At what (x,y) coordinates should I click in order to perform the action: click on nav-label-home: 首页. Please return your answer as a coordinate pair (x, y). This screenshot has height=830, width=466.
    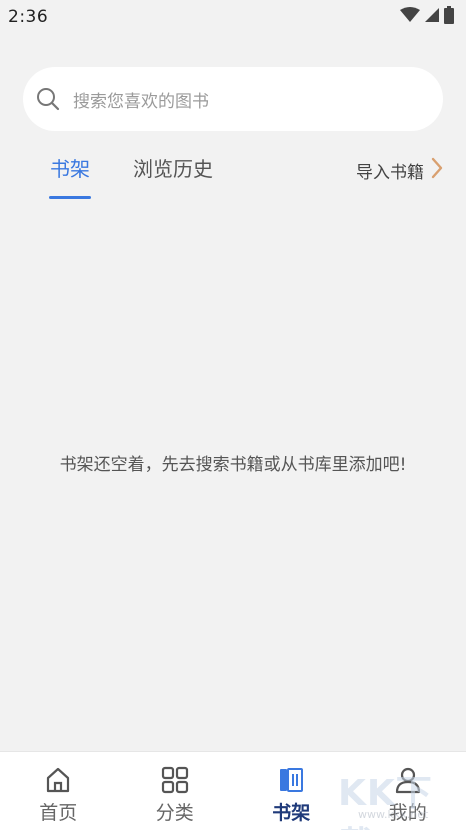
    Looking at the image, I should click on (58, 813).